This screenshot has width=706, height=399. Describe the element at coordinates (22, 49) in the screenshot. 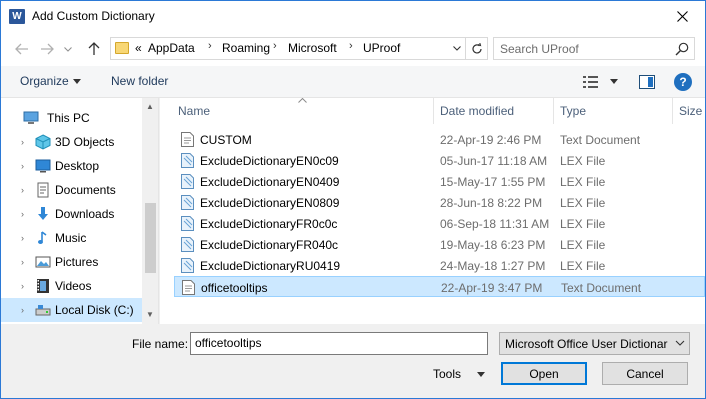

I see `back-button` at that location.